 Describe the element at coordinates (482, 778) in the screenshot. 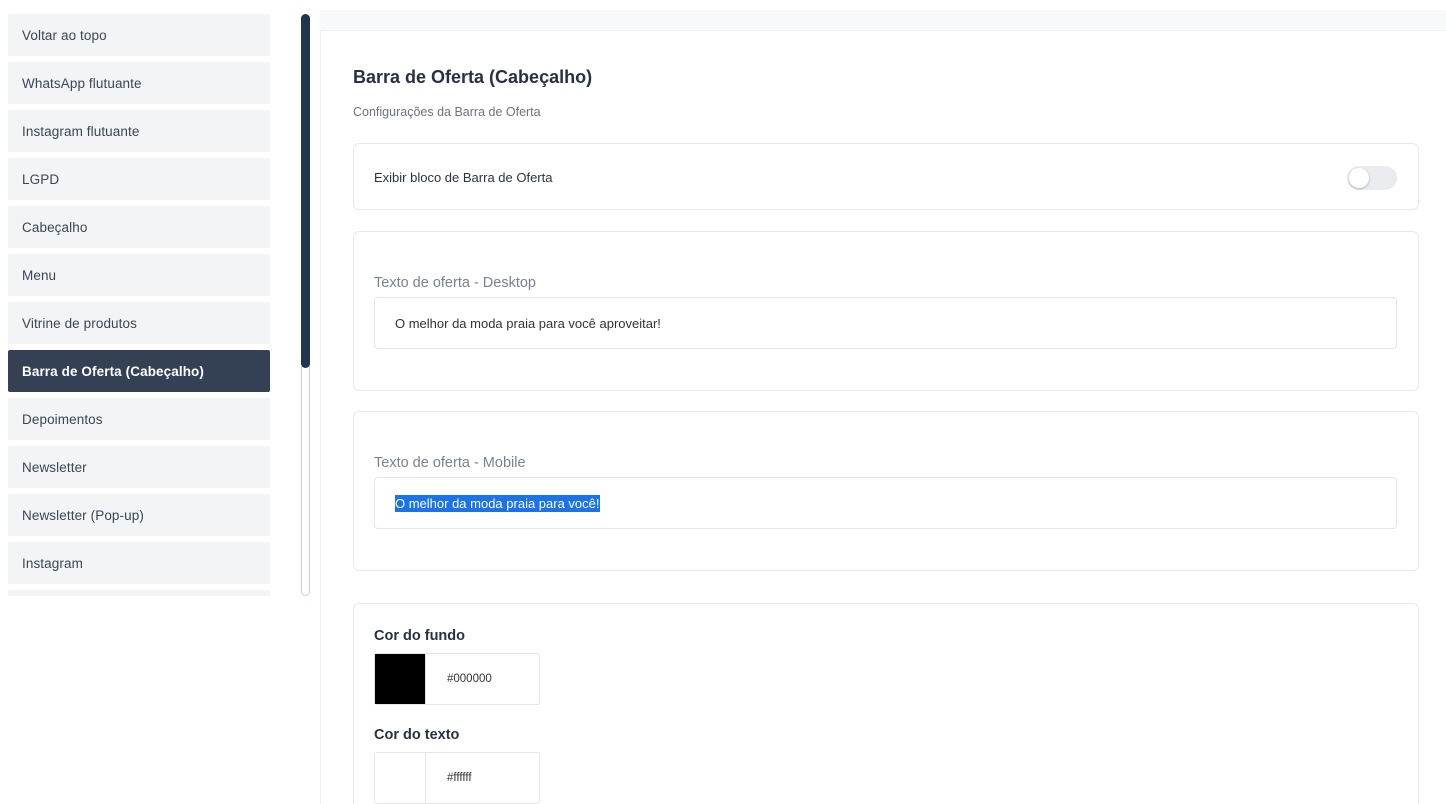

I see `text-color-hex: #ffffff` at that location.